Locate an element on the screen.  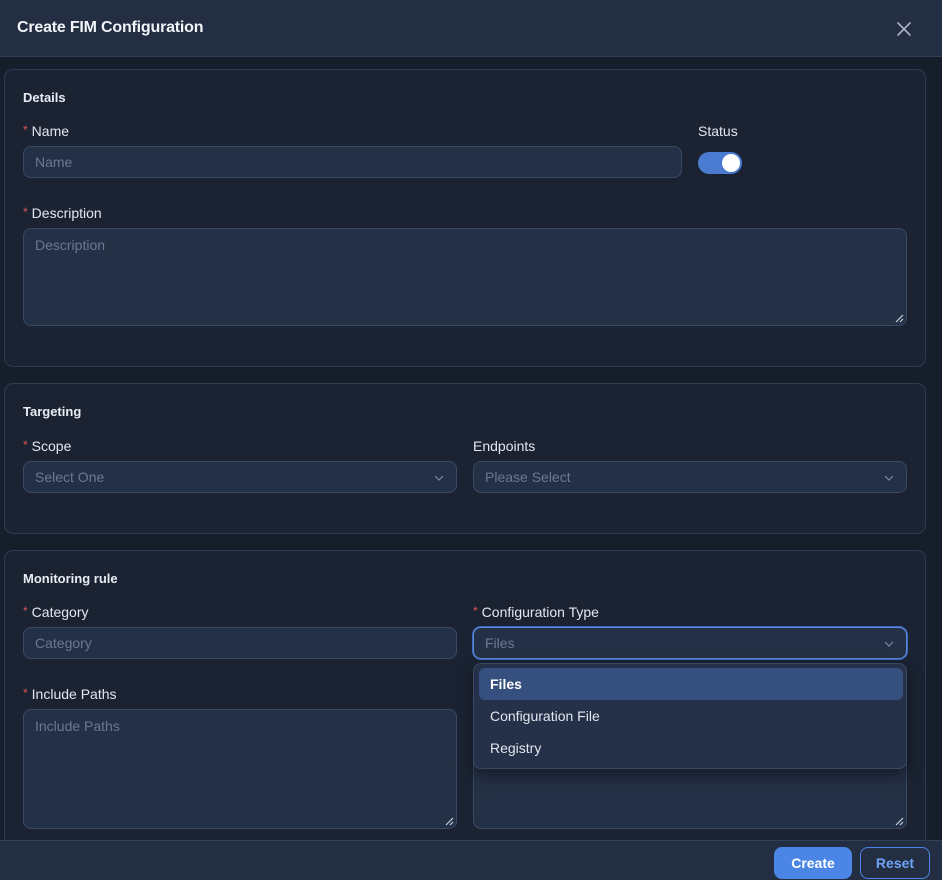
description-wrapper is located at coordinates (465, 277).